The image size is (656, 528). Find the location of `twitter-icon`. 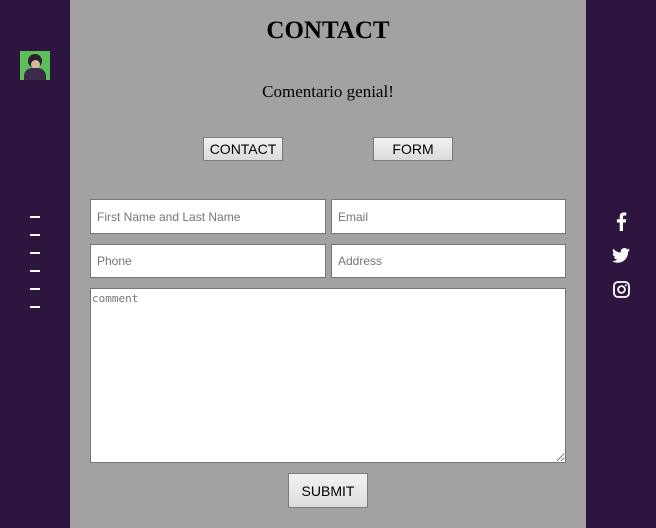

twitter-icon is located at coordinates (621, 255).